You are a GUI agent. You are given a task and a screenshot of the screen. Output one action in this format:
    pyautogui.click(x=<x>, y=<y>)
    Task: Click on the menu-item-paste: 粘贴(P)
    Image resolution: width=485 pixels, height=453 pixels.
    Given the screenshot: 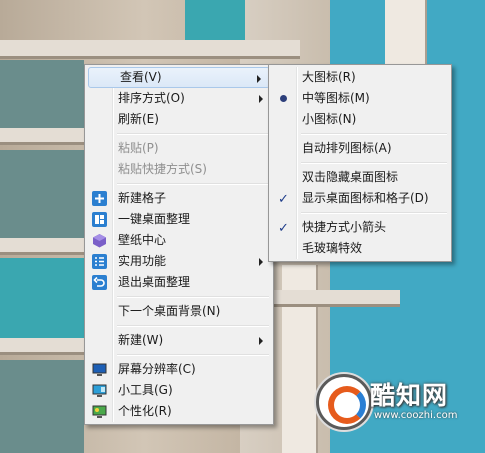 What is the action you would take?
    pyautogui.click(x=179, y=148)
    